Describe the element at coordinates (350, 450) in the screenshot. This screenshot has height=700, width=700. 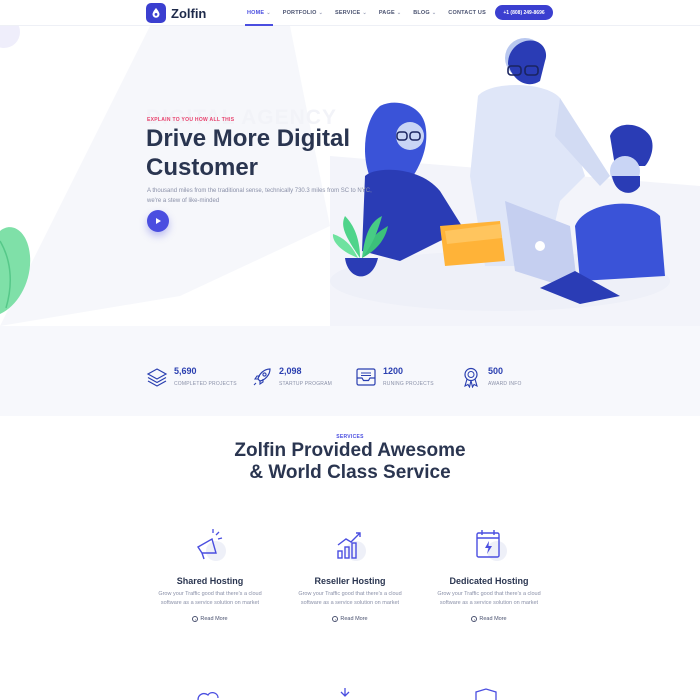
I see `services-title-line: Zolfin Provided Awesome` at that location.